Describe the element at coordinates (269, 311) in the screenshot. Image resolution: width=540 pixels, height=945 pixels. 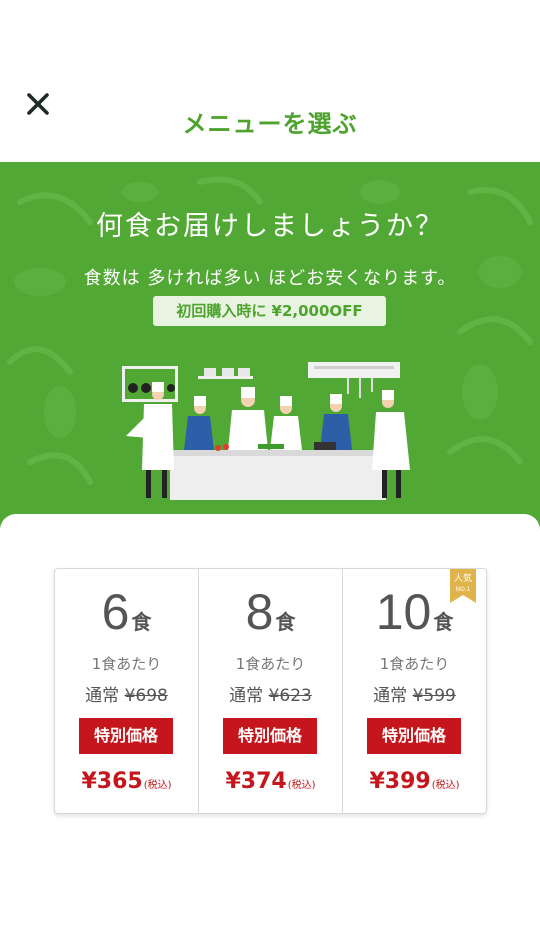
I see `promo-badge: 初回購入時に ¥2,000OFF` at that location.